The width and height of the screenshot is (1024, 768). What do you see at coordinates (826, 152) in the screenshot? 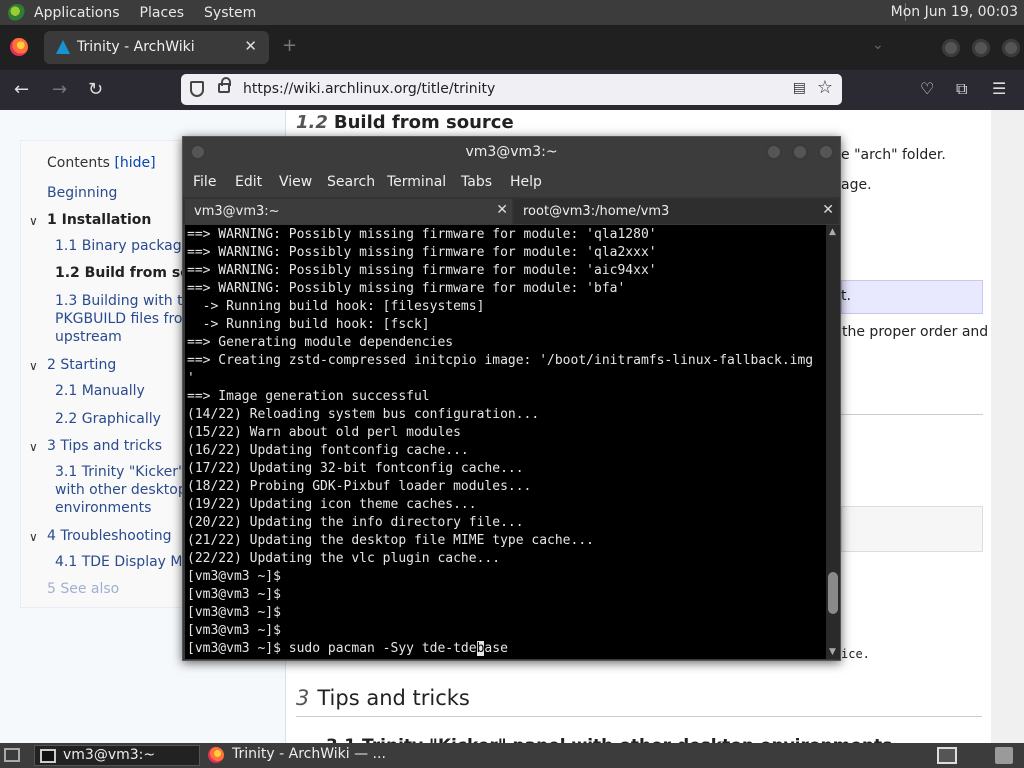
I see `terminal-close-button` at bounding box center [826, 152].